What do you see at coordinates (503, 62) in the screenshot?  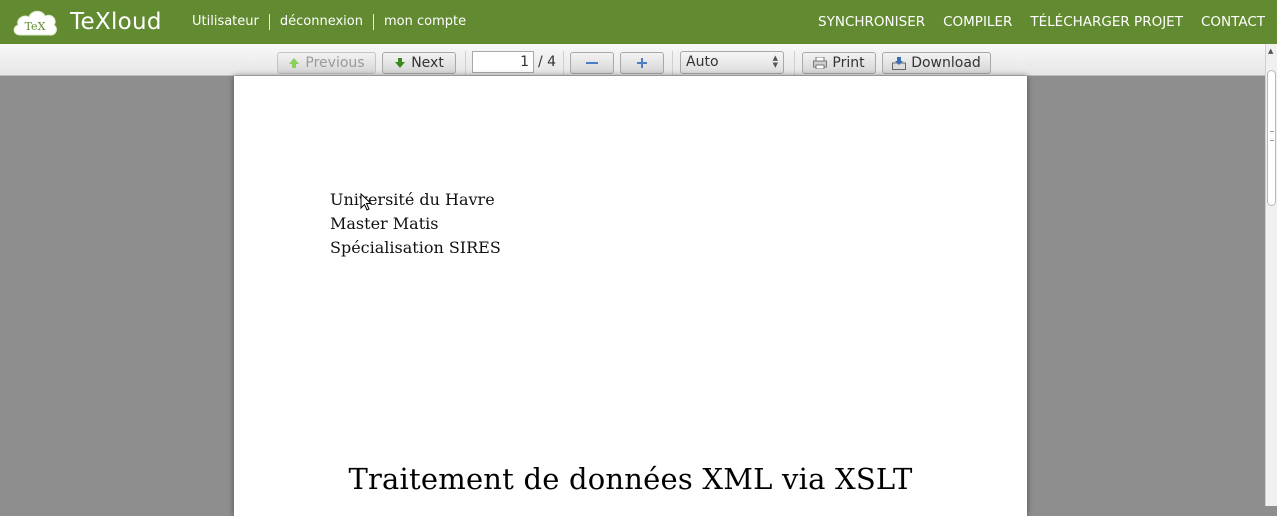 I see `page-number-input` at bounding box center [503, 62].